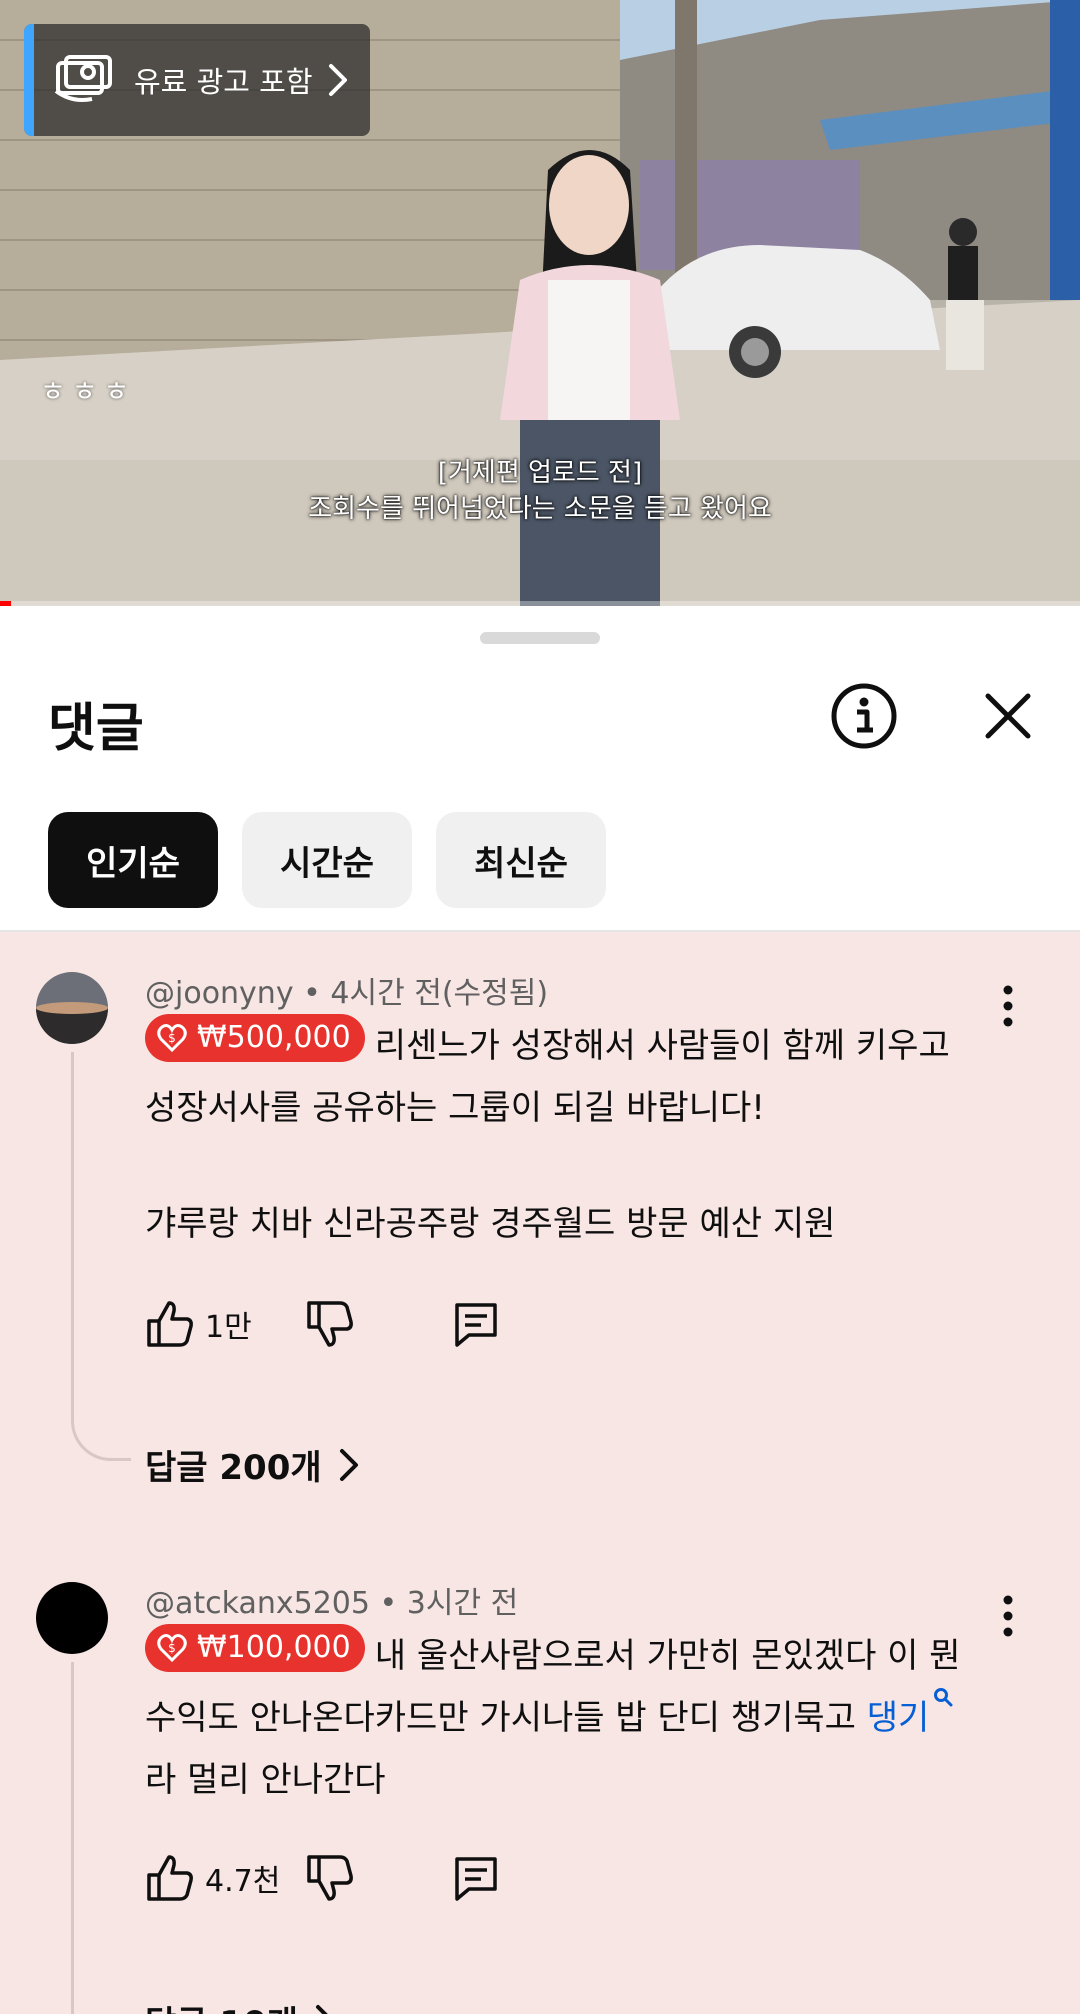 The width and height of the screenshot is (1080, 2014). Describe the element at coordinates (667, 1656) in the screenshot. I see `comment-line: 내 울산사람으로서 가만히 몬있겠다 이 뭔` at that location.